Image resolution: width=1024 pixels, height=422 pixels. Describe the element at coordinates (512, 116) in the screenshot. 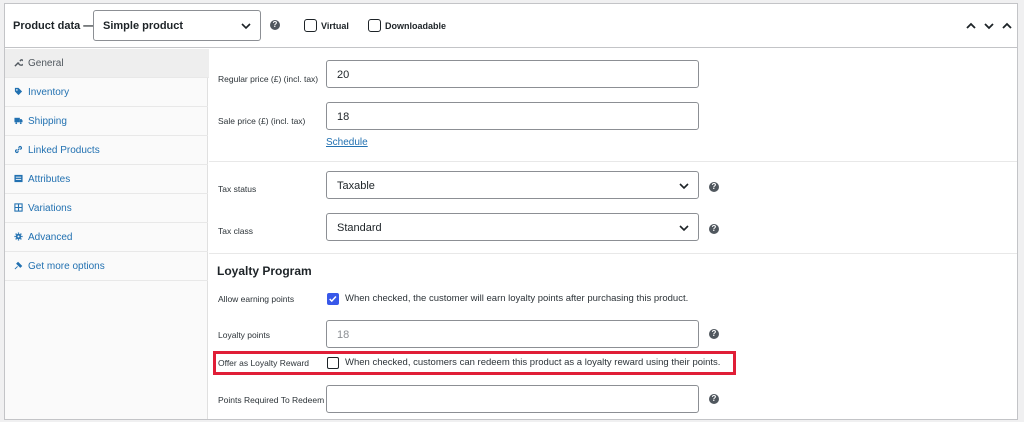

I see `sale-price-input: 18` at that location.